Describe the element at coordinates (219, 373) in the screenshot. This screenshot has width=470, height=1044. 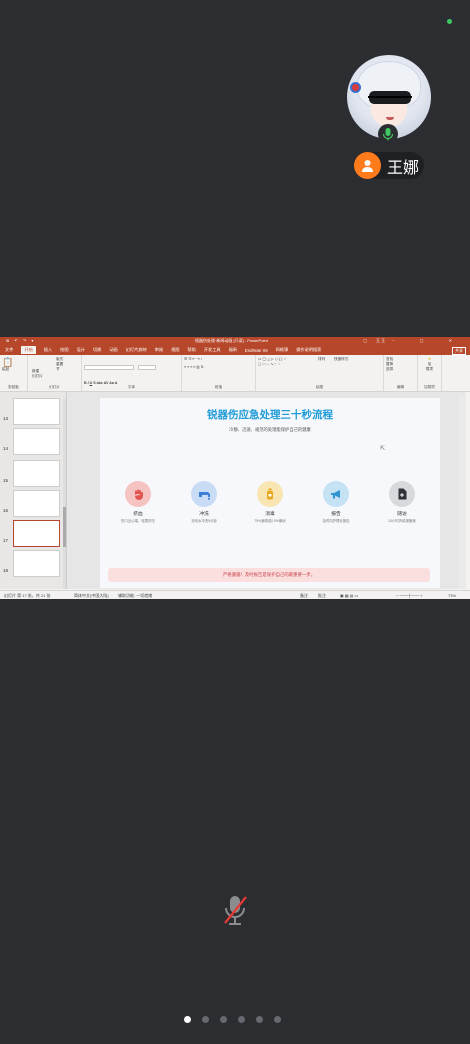
I see `group-paragraph: ☰ ☷ ⇤ ⇥ ↕ ≡ ≡ ≡ ≡ ▥ ⇅ 段落` at that location.